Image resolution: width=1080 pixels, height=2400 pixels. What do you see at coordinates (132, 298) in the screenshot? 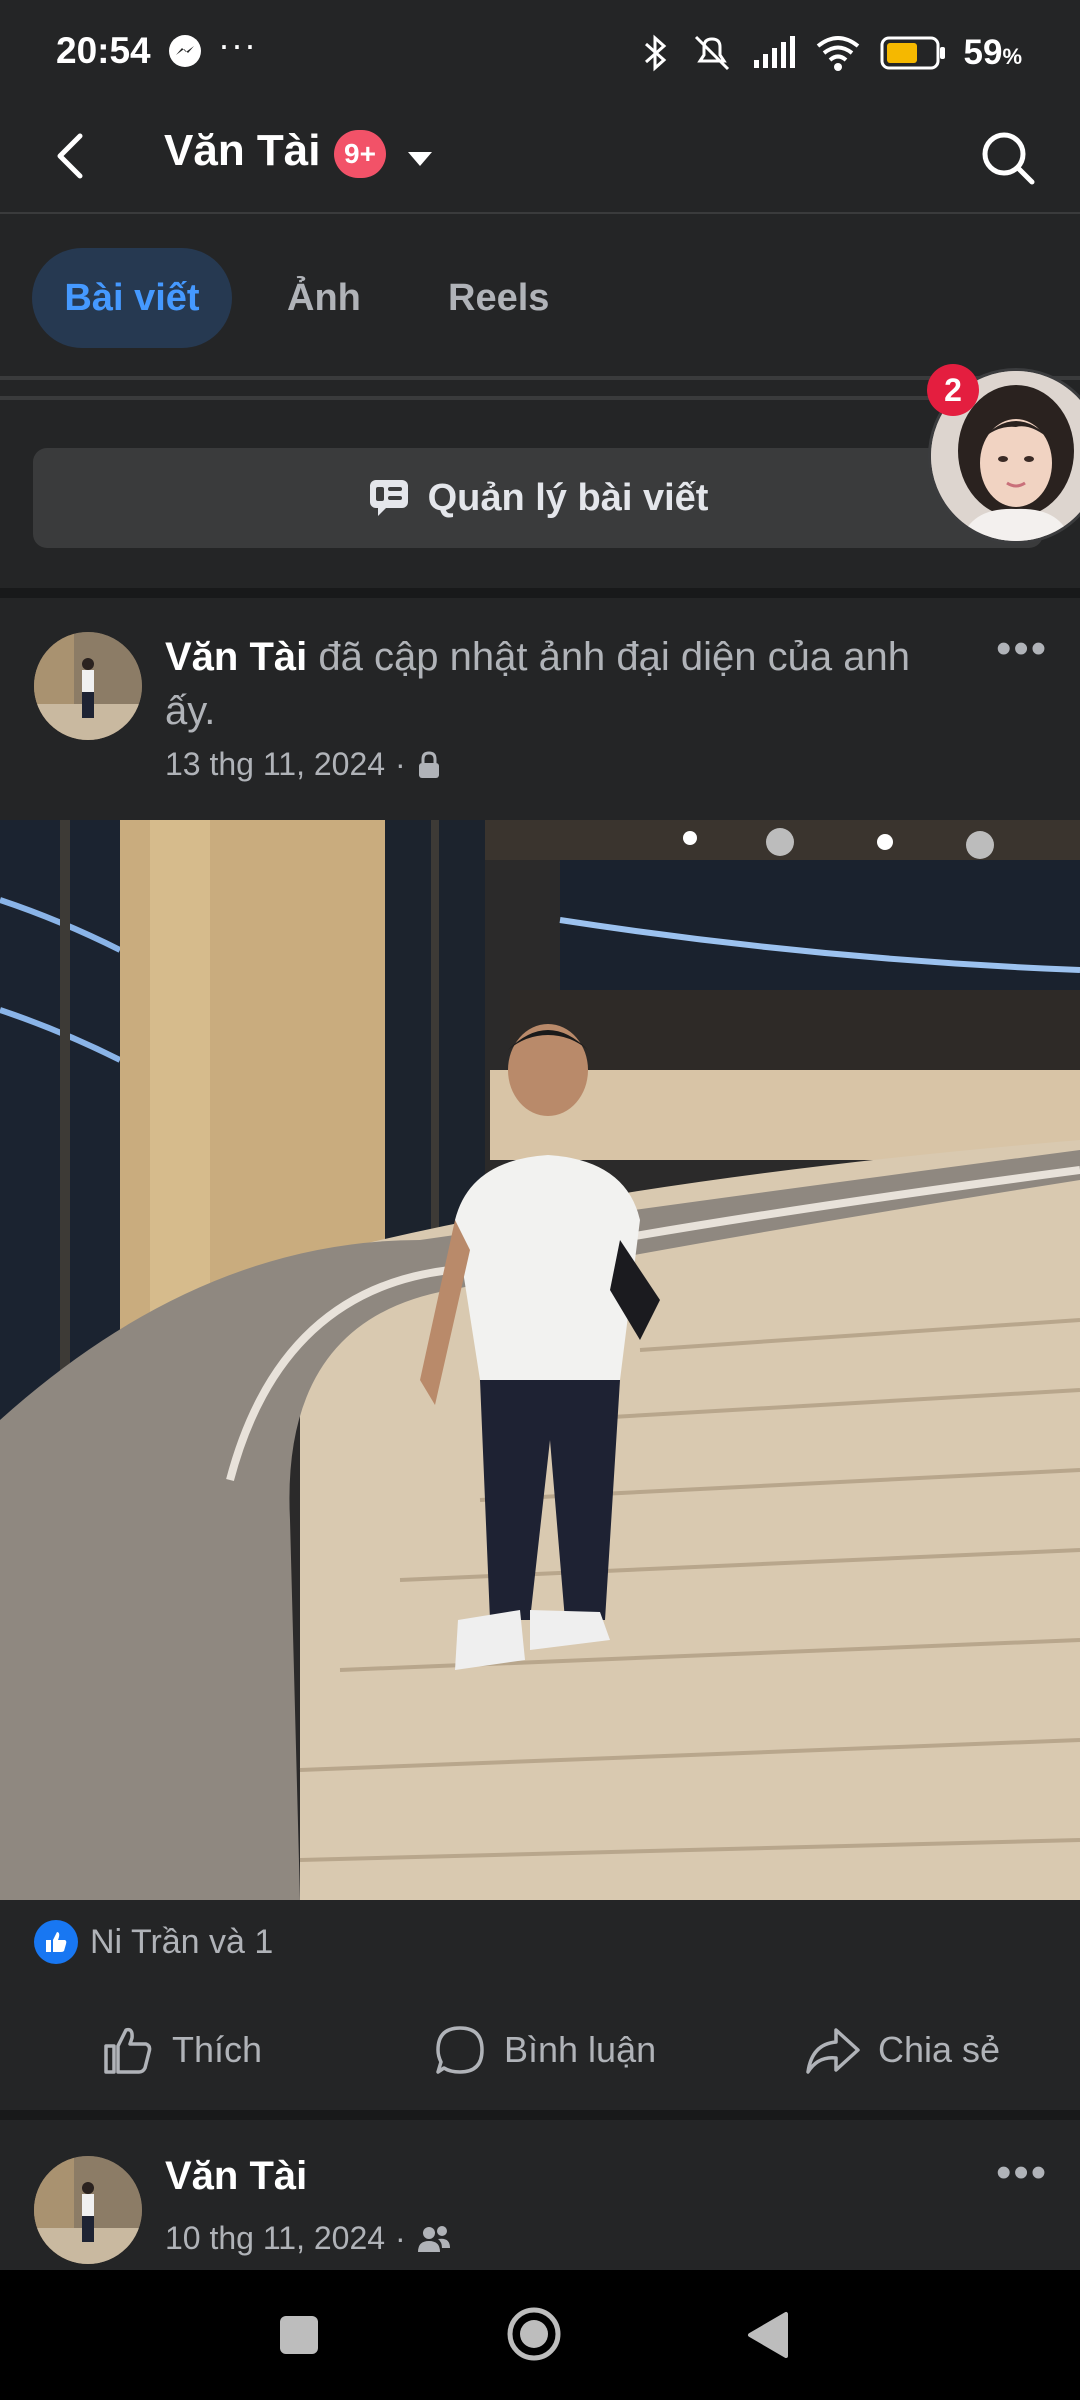
I see `tab-posts: Bài viết` at bounding box center [132, 298].